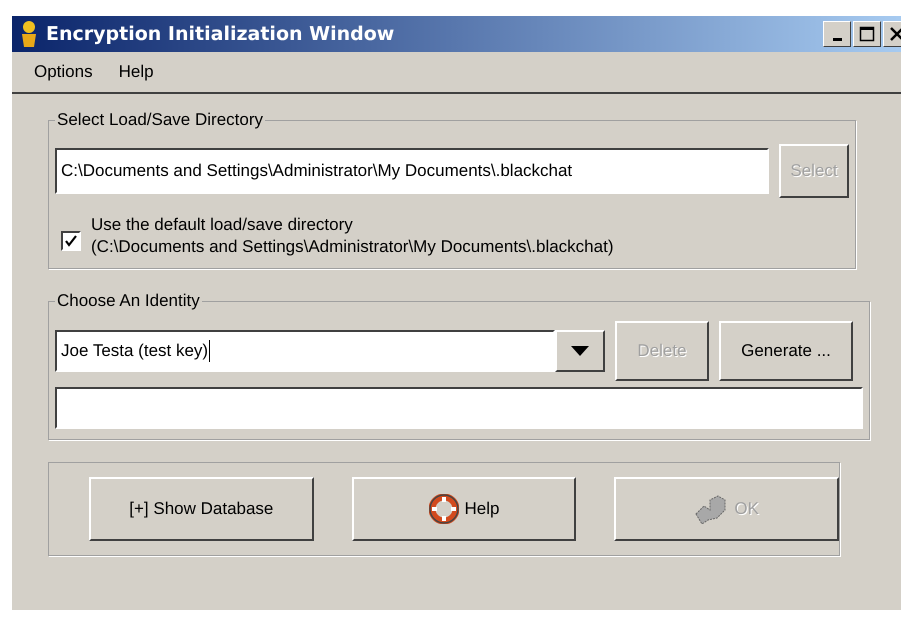 The height and width of the screenshot is (618, 901). I want to click on minimize-button, so click(837, 34).